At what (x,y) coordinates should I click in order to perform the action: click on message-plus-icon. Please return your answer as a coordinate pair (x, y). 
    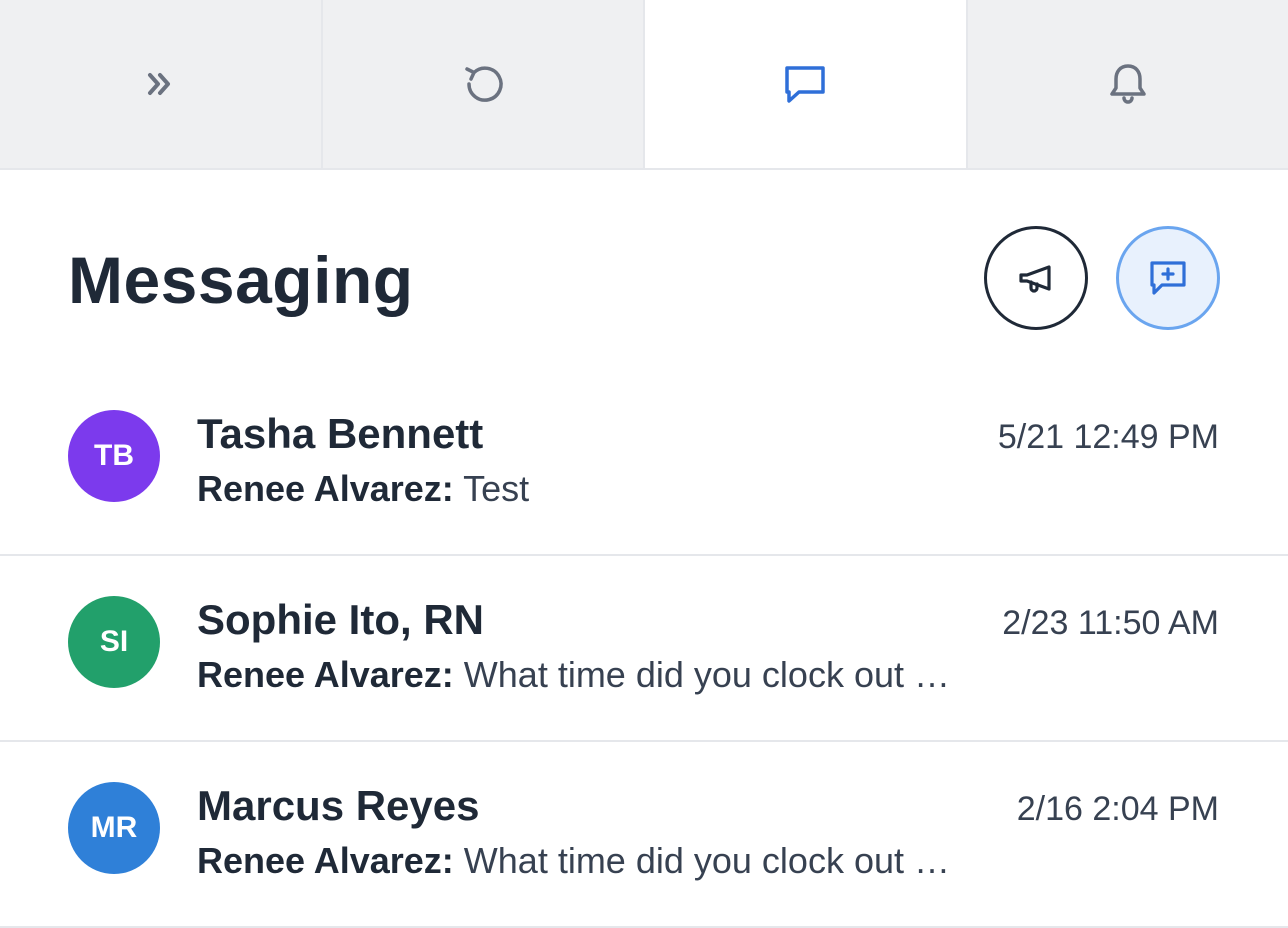
    Looking at the image, I should click on (1168, 278).